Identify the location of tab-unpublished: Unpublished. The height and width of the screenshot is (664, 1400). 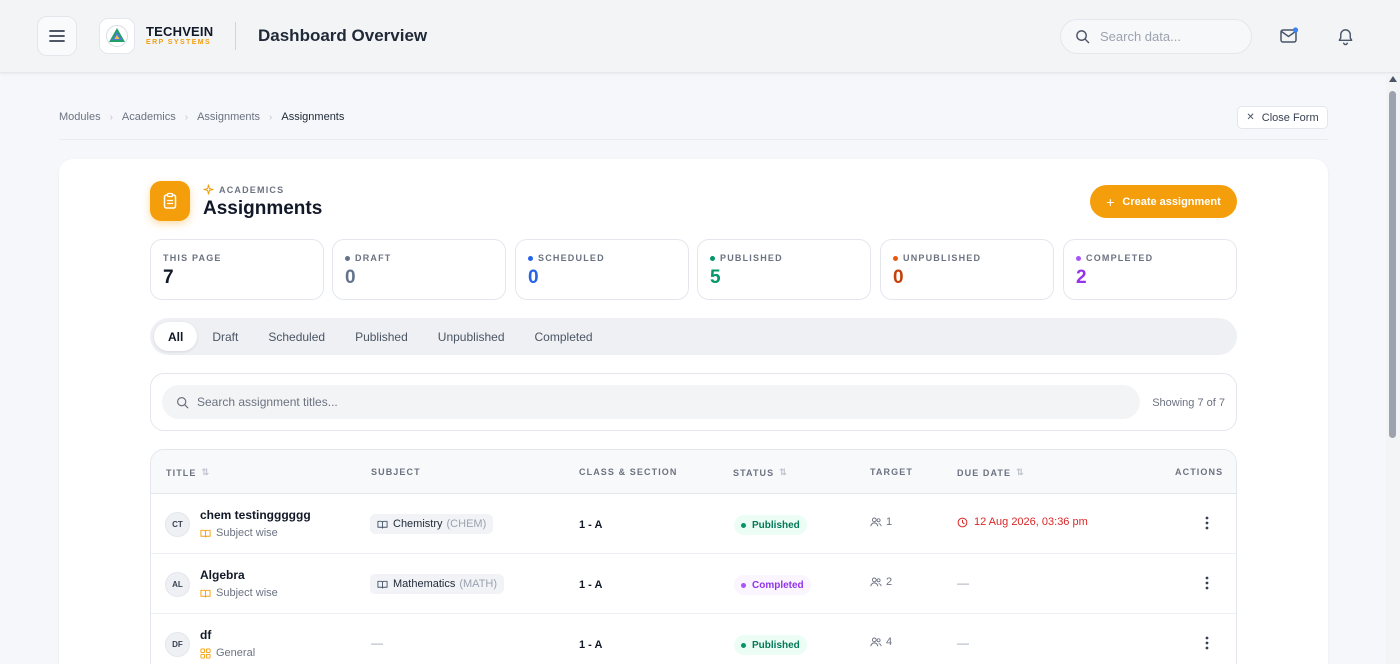
(471, 336).